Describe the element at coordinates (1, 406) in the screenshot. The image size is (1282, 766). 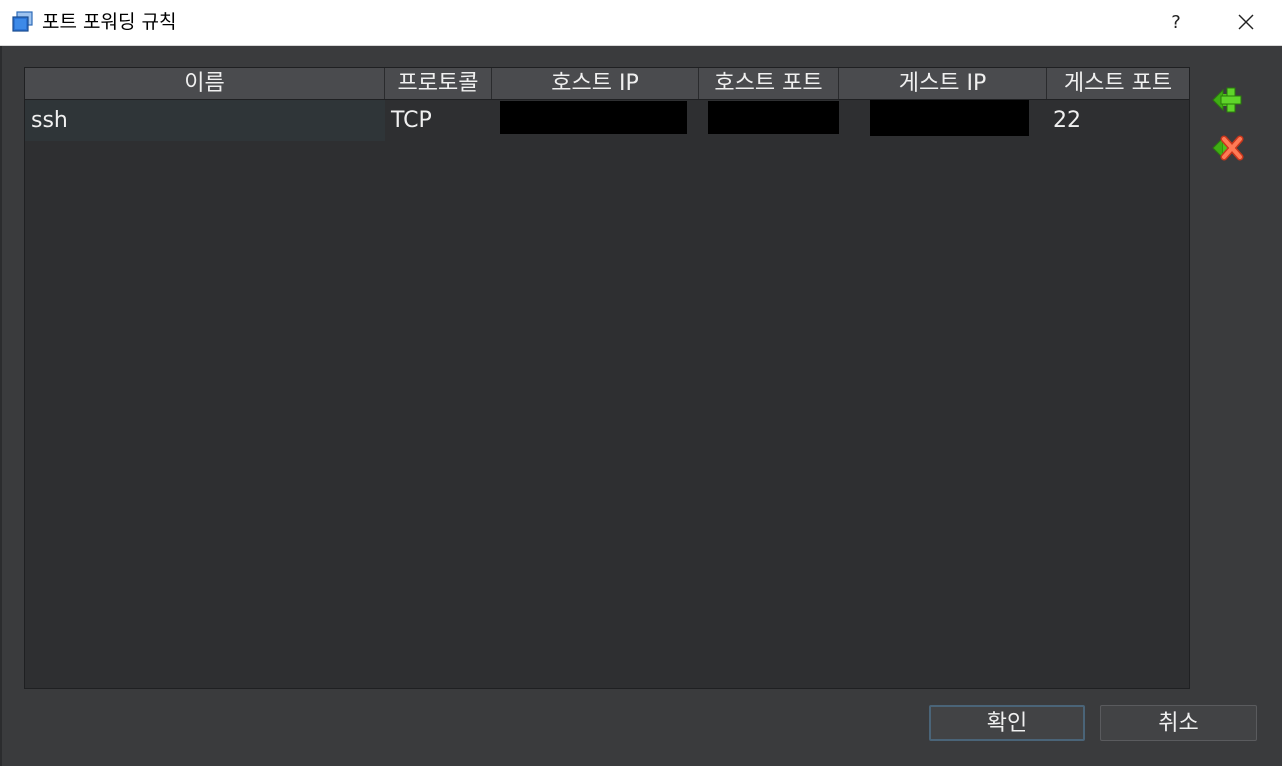
I see `window-left-edge` at that location.